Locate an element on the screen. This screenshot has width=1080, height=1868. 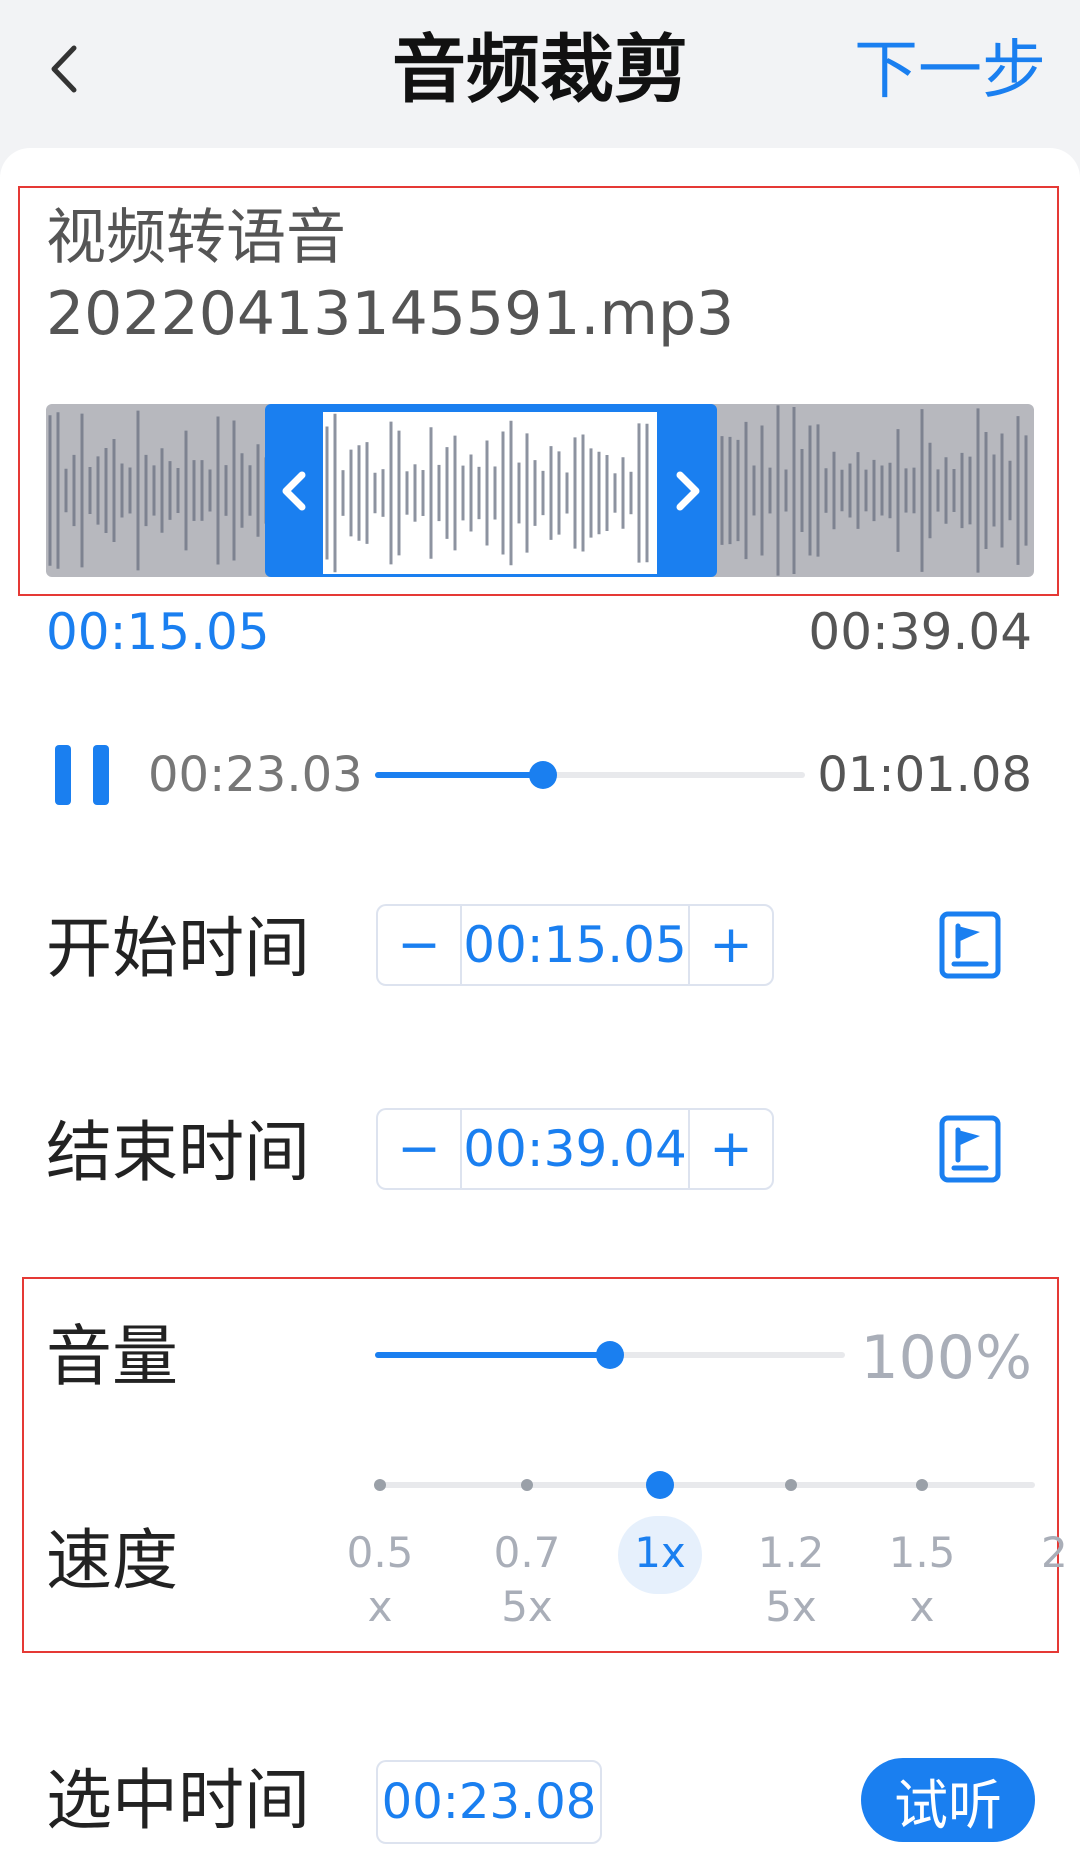
start-time-value: 00:15.05 is located at coordinates (575, 945).